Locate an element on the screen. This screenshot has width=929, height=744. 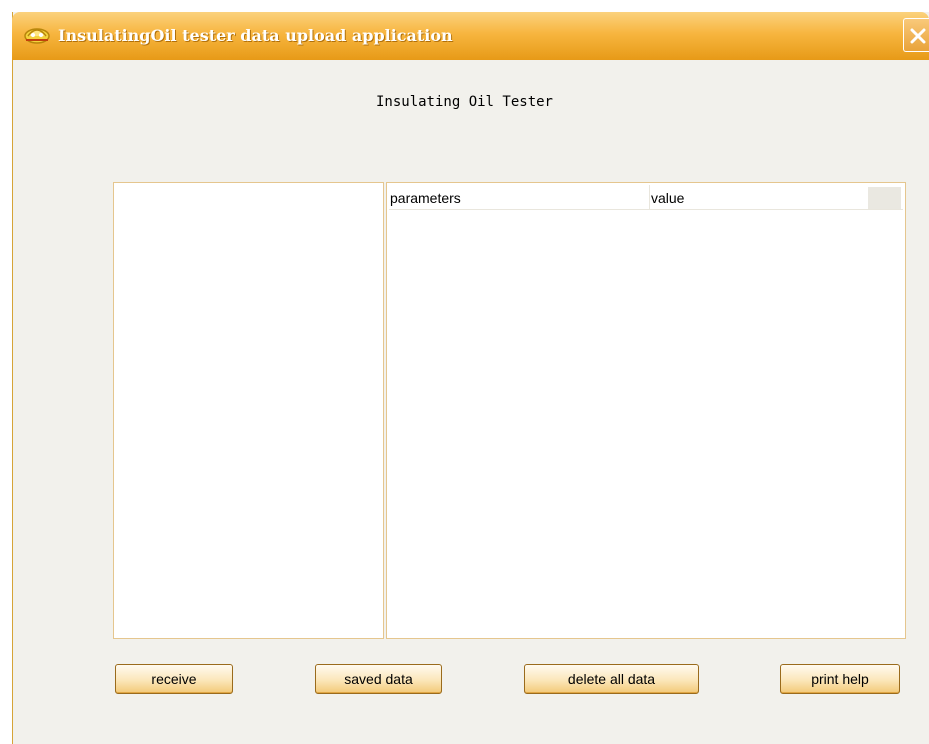
table-header: parameters value is located at coordinates (646, 197).